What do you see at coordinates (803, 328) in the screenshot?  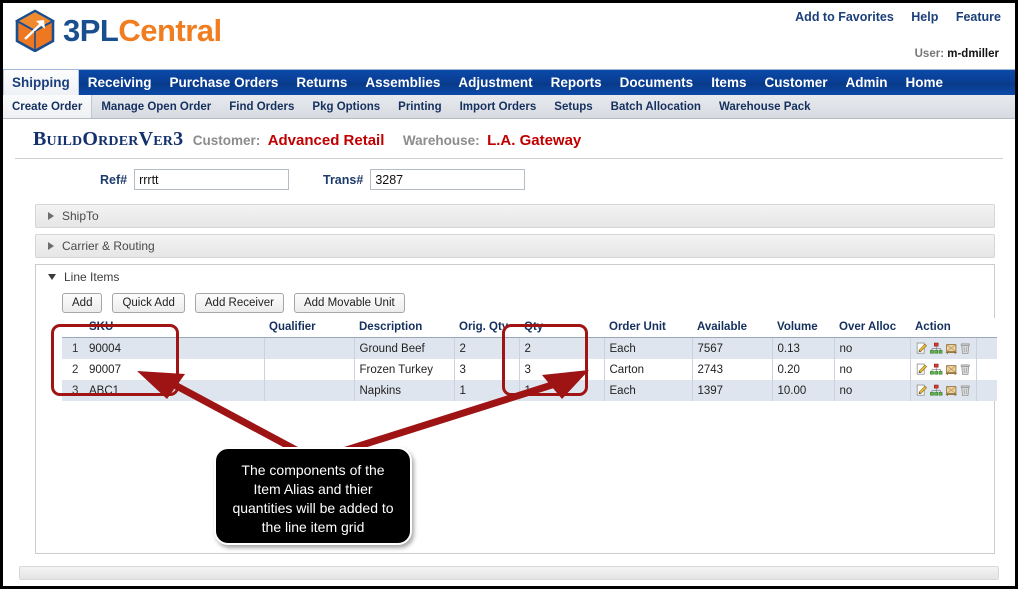 I see `col-volume: Volume` at bounding box center [803, 328].